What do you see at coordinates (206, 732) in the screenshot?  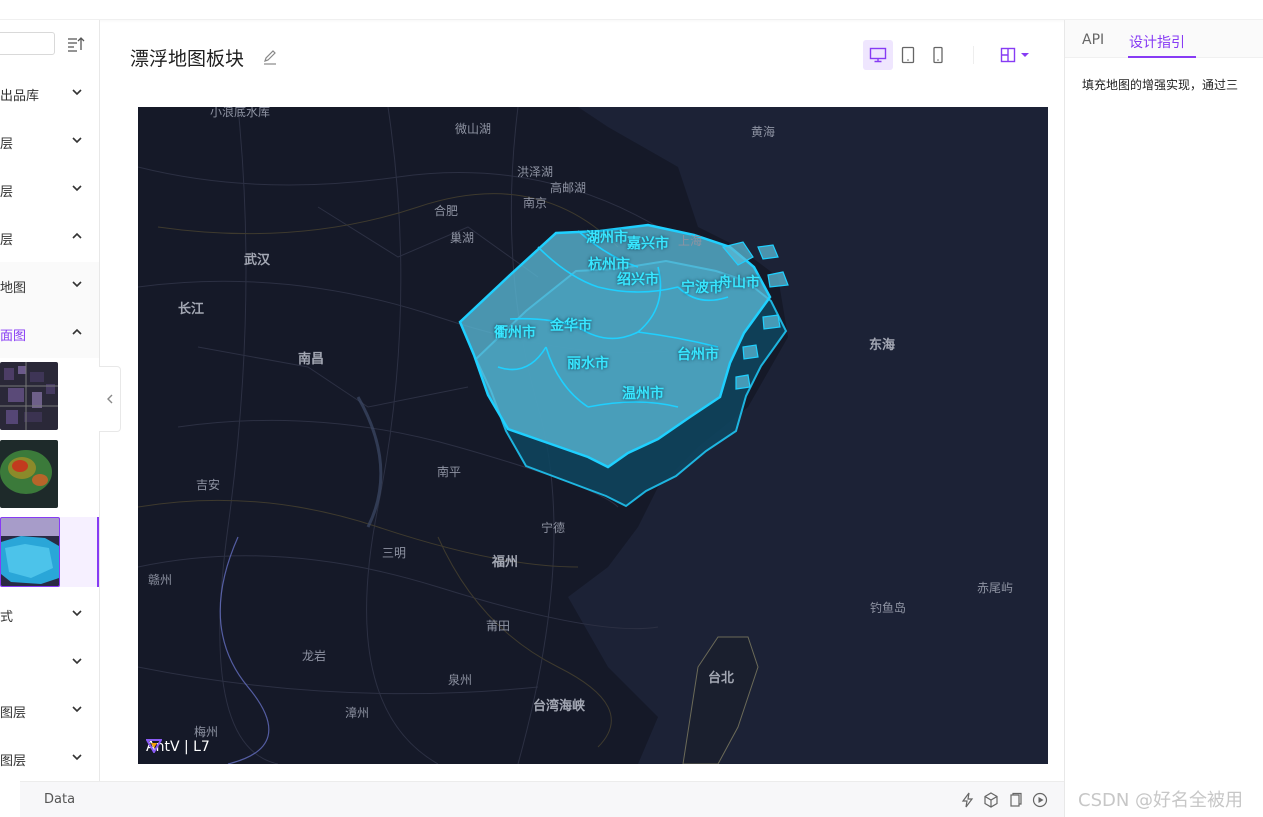 I see `map-label: 梅州` at bounding box center [206, 732].